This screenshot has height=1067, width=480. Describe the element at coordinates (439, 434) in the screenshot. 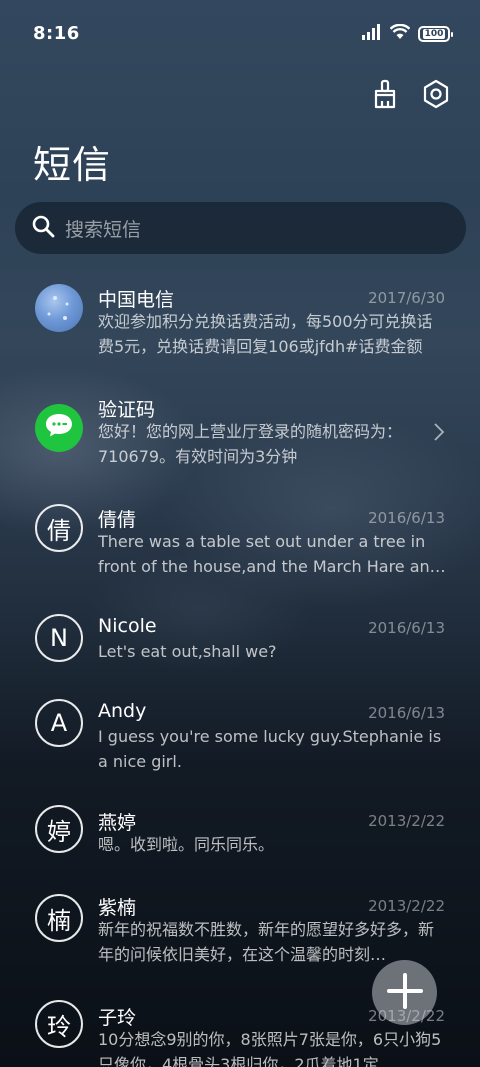

I see `chevron-right-icon` at that location.